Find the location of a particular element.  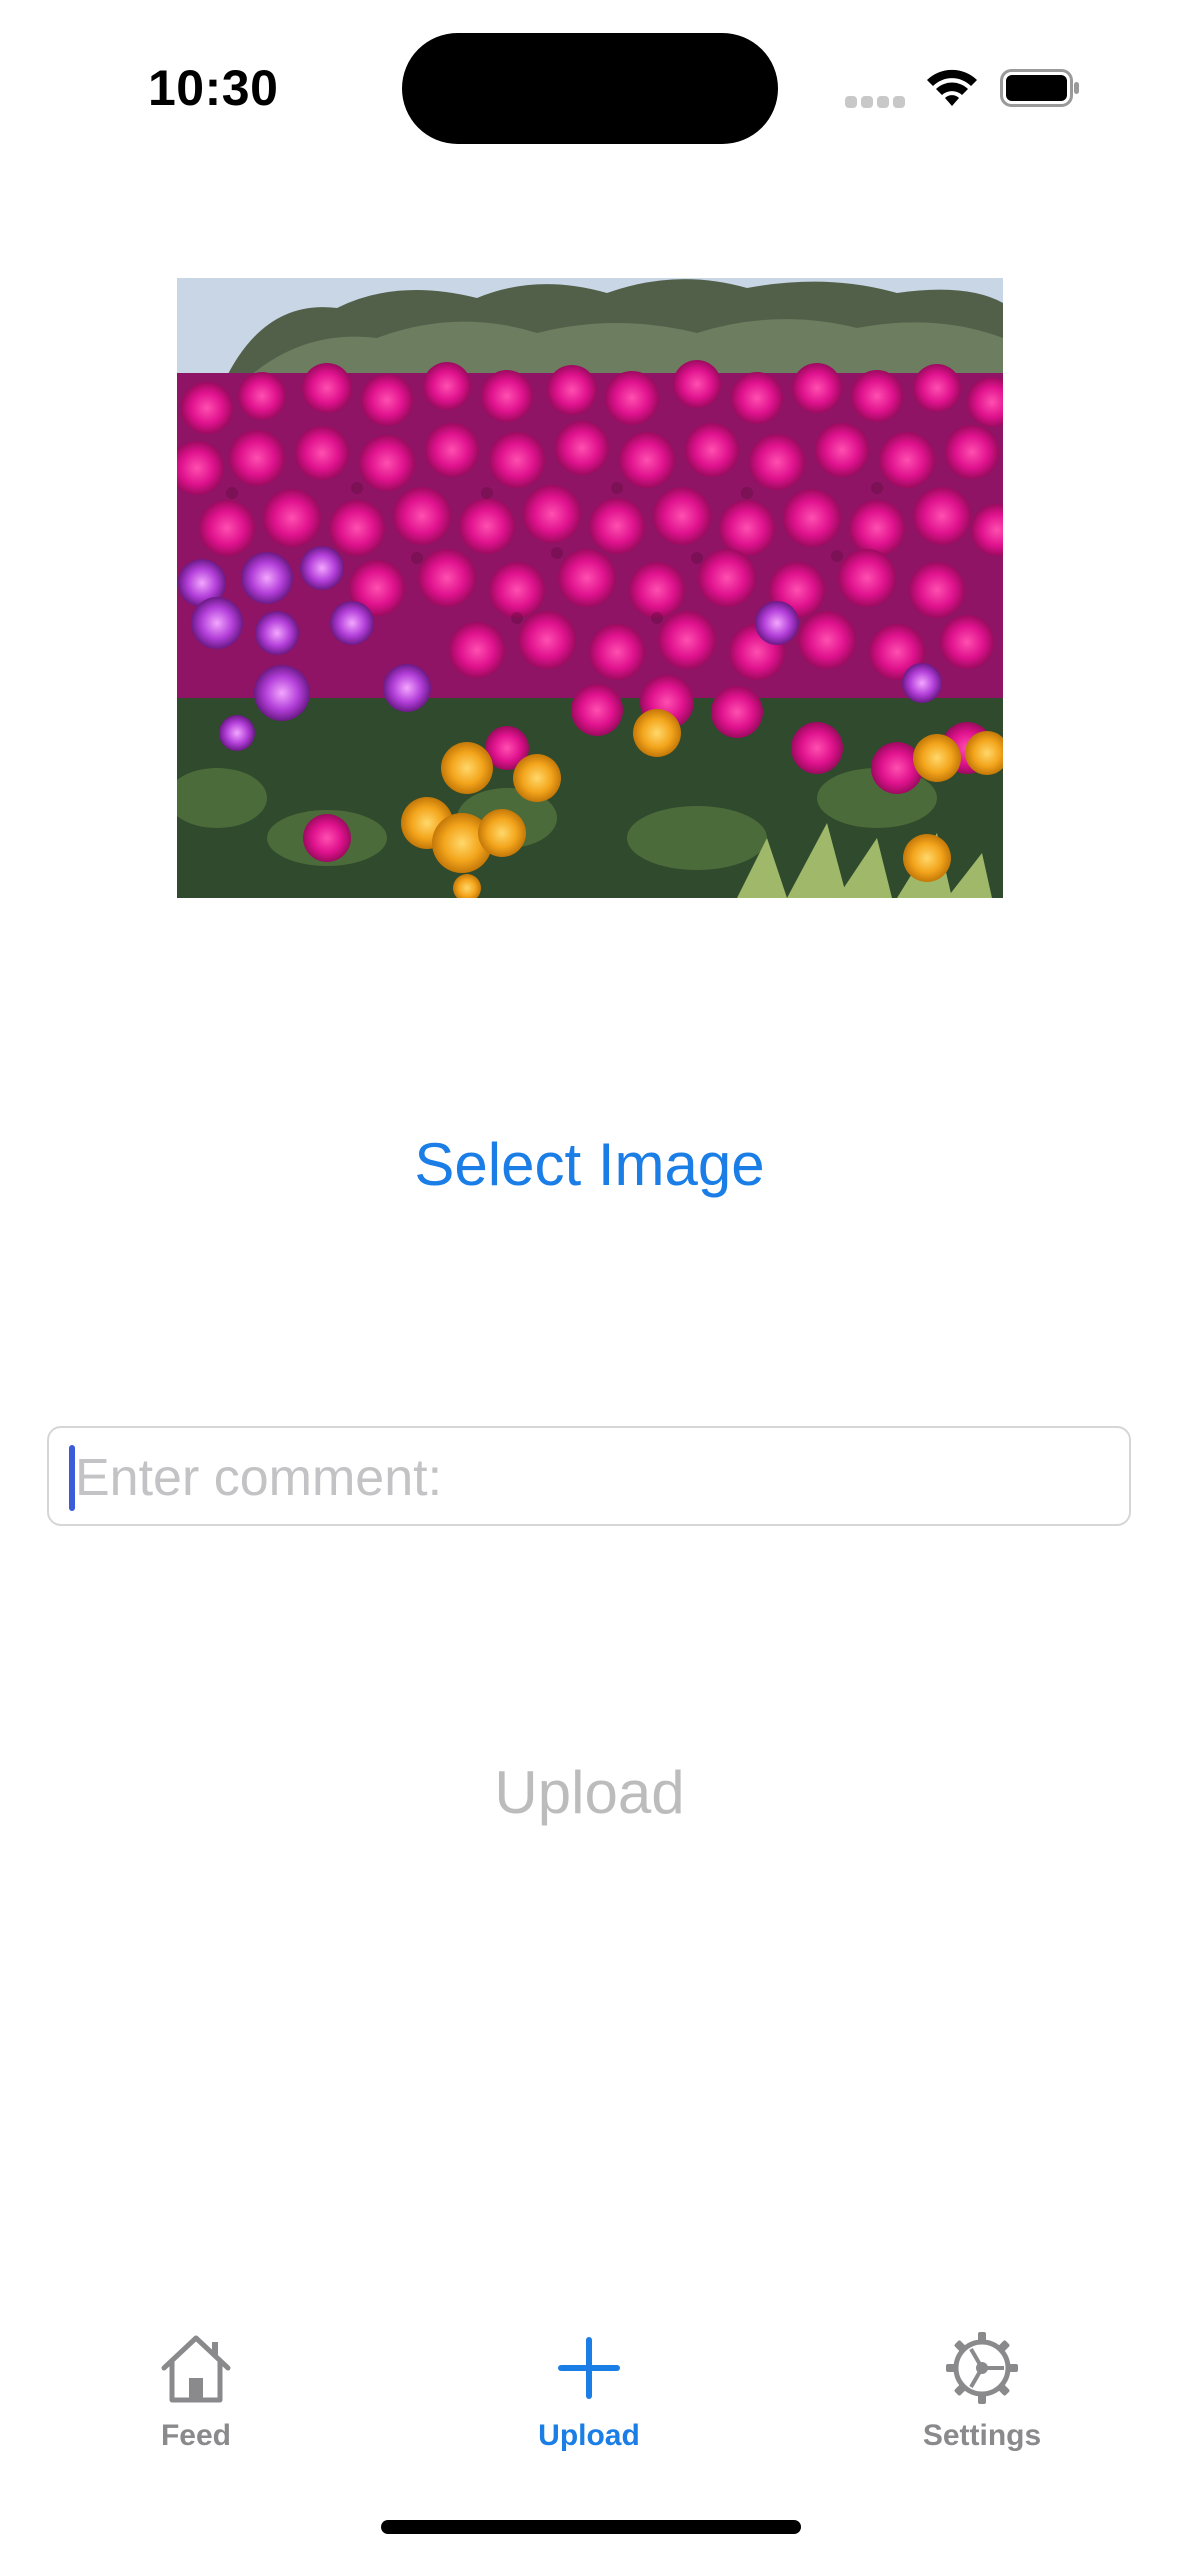

tab-feed: Feed is located at coordinates (196, 2395).